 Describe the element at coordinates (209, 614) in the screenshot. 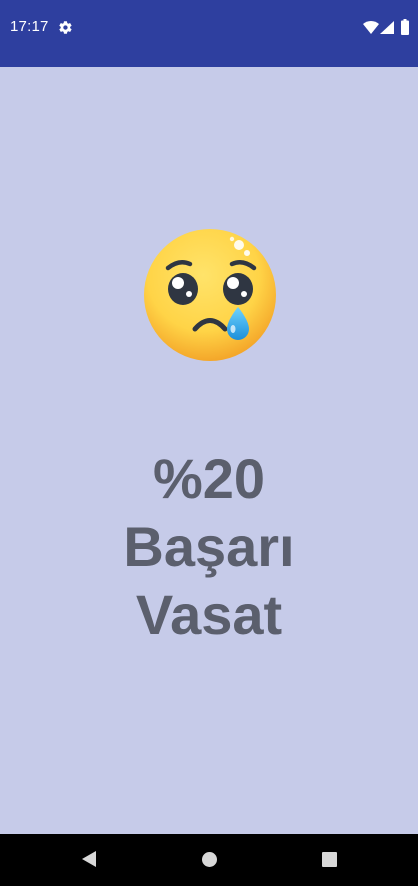

I see `success-rating: Vasat` at that location.